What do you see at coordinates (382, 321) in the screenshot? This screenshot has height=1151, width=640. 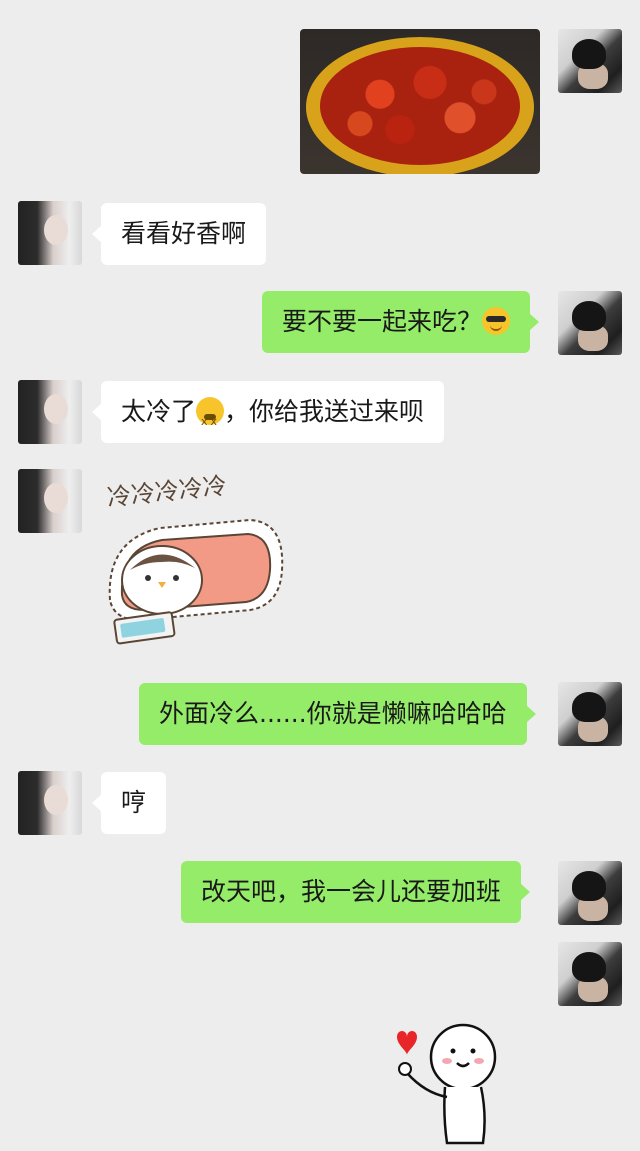 I see `message-text: 要不要一起来吃？` at bounding box center [382, 321].